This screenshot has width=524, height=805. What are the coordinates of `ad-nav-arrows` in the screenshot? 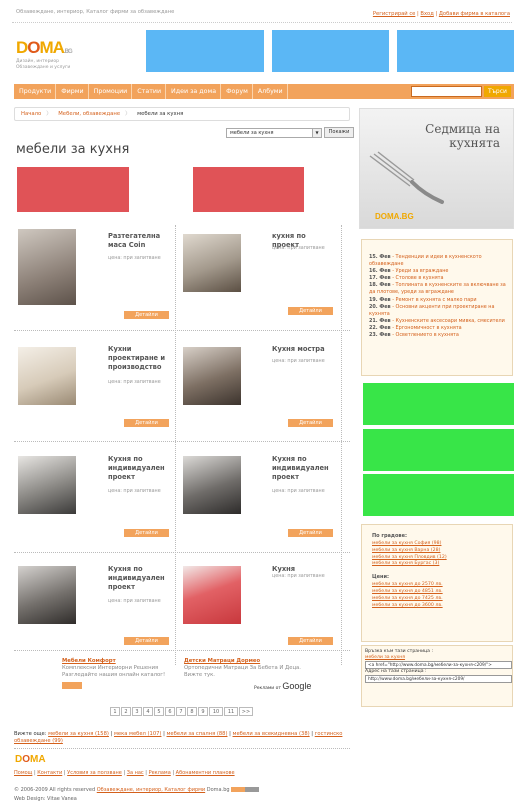 It's located at (72, 685).